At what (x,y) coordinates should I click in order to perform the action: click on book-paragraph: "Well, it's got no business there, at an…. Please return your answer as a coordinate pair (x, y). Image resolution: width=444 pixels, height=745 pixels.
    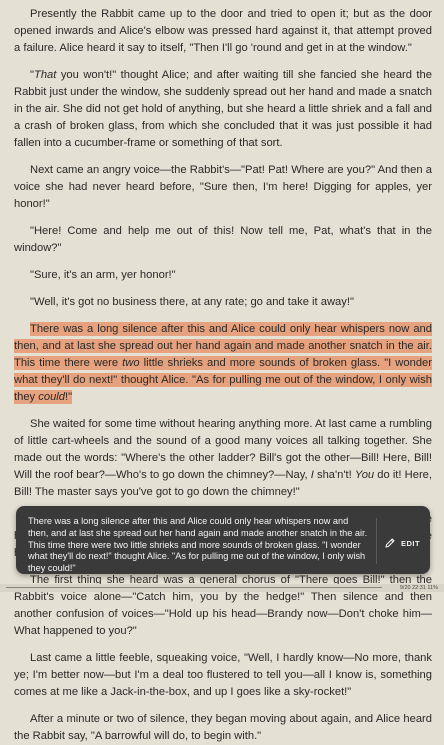
    Looking at the image, I should click on (223, 302).